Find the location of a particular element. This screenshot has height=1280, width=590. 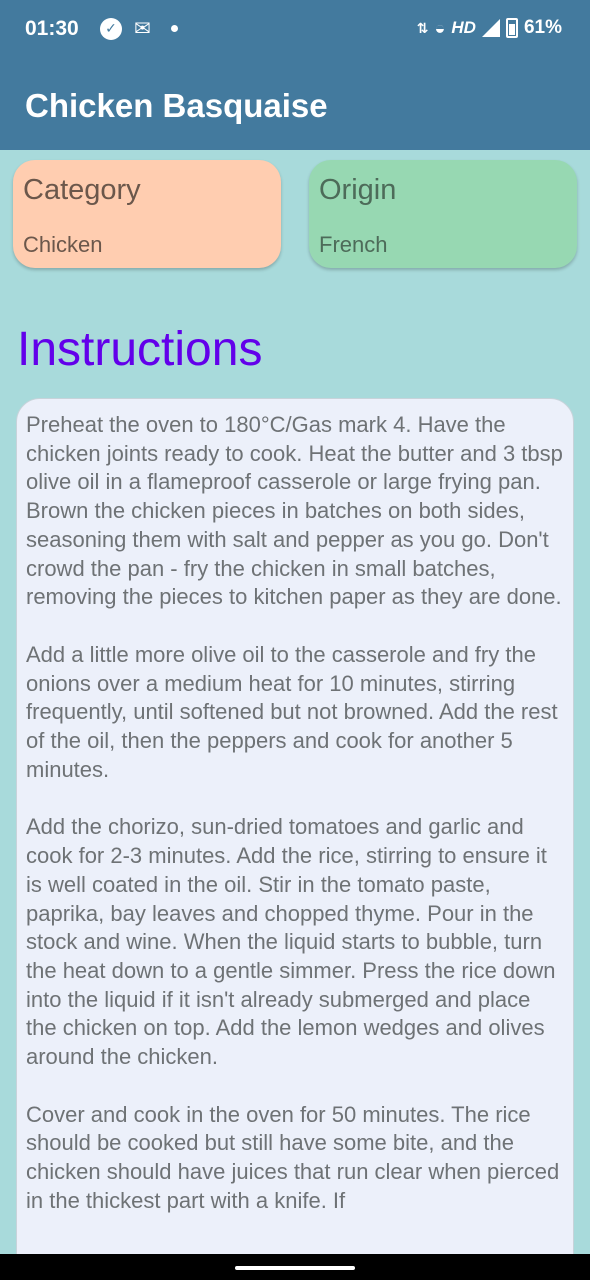

data-arrows-icon: ⇅ is located at coordinates (422, 27).